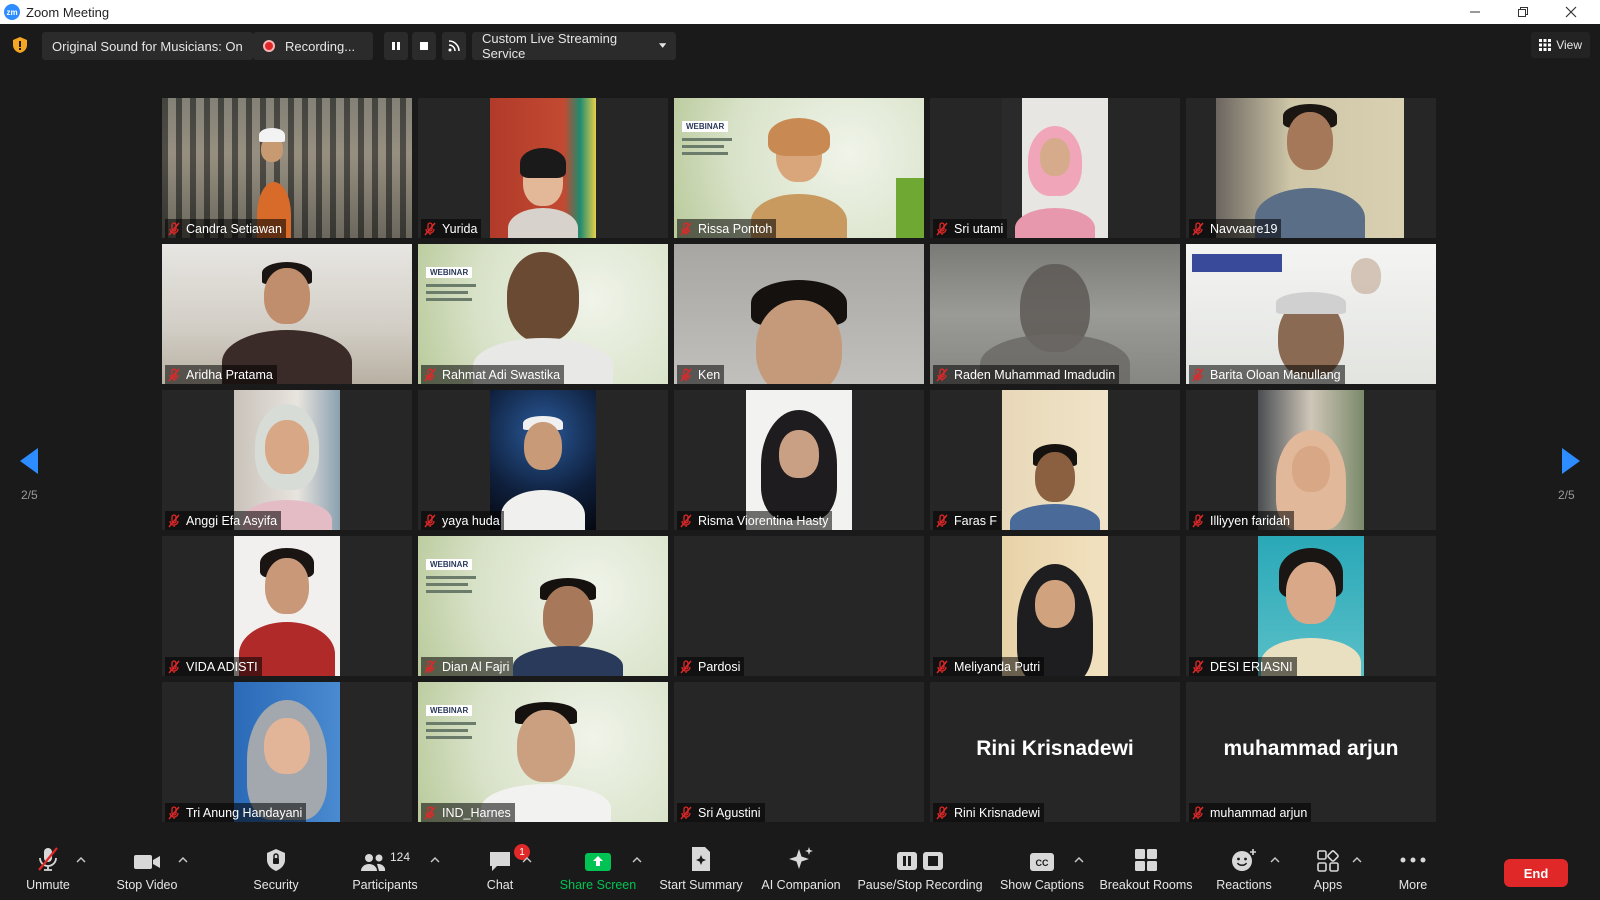 The image size is (1600, 900). I want to click on view-button: View, so click(1560, 45).